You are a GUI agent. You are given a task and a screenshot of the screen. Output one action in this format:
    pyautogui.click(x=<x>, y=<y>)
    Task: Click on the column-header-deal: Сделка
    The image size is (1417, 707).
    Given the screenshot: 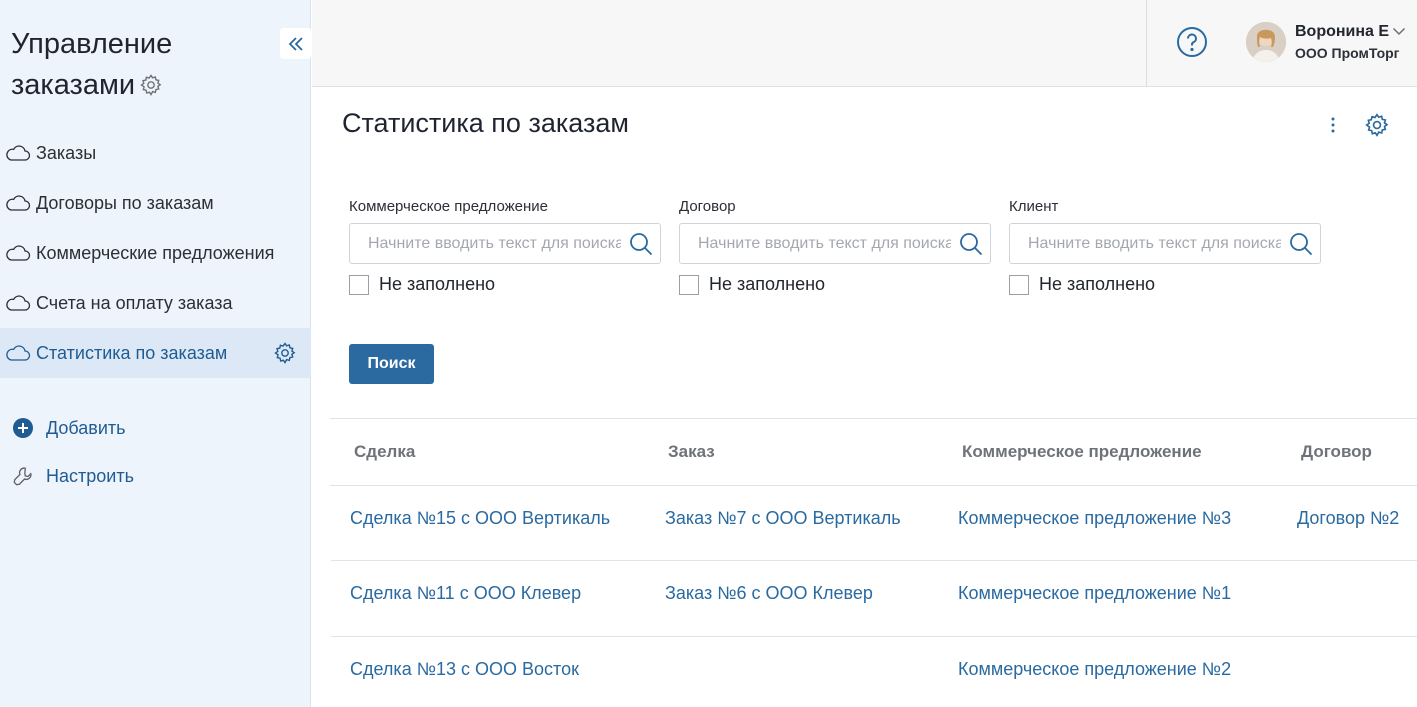 What is the action you would take?
    pyautogui.click(x=384, y=452)
    